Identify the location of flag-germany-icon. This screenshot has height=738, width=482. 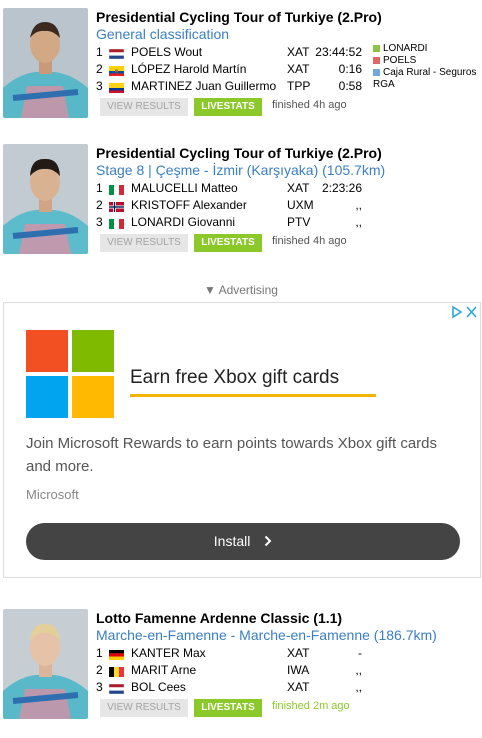
(116, 654).